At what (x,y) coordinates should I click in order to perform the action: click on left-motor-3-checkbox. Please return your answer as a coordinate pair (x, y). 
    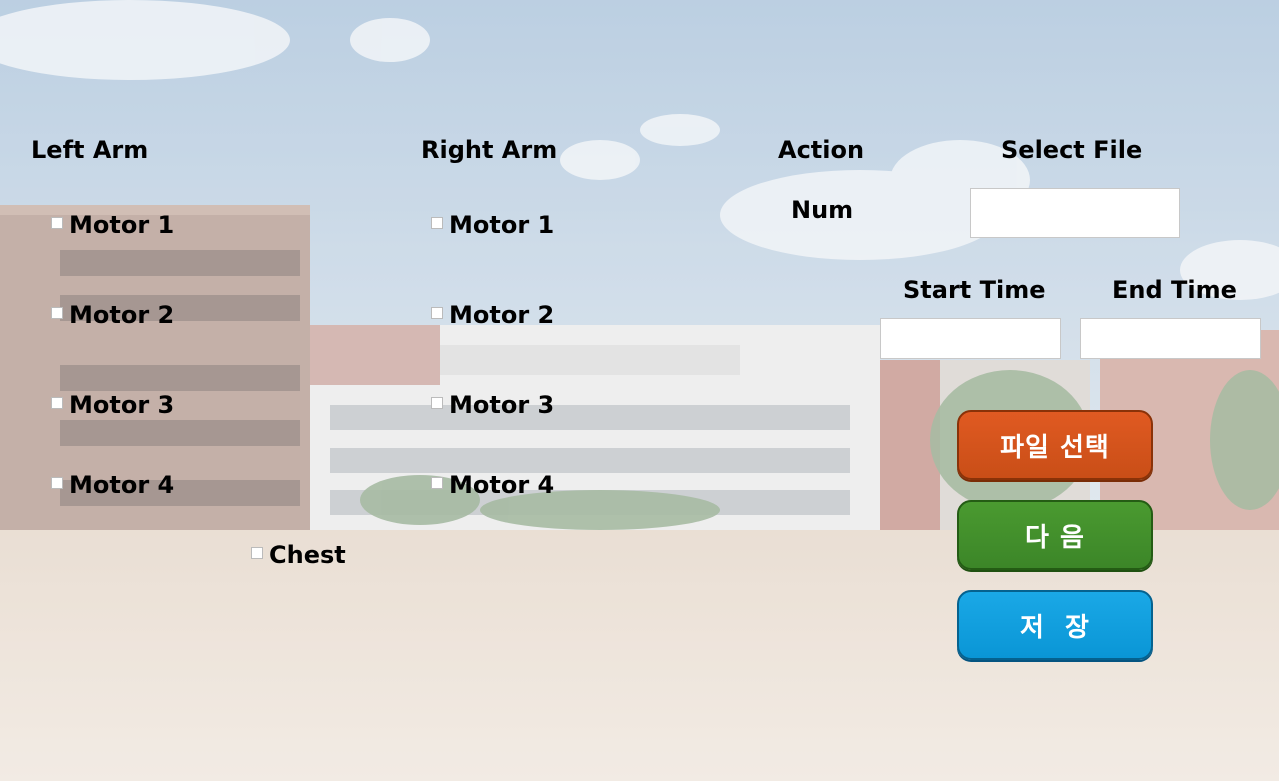
    Looking at the image, I should click on (57, 403).